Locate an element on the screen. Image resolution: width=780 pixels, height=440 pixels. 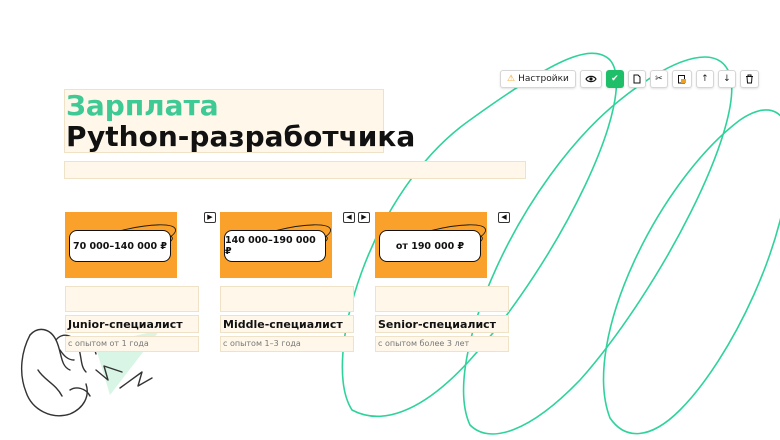
paste-button is located at coordinates (681, 79).